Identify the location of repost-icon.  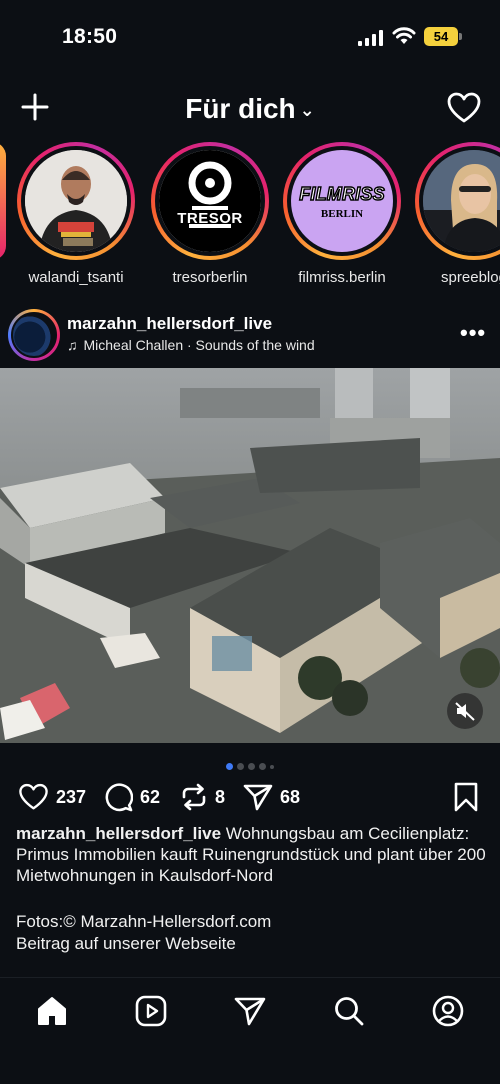
(194, 797).